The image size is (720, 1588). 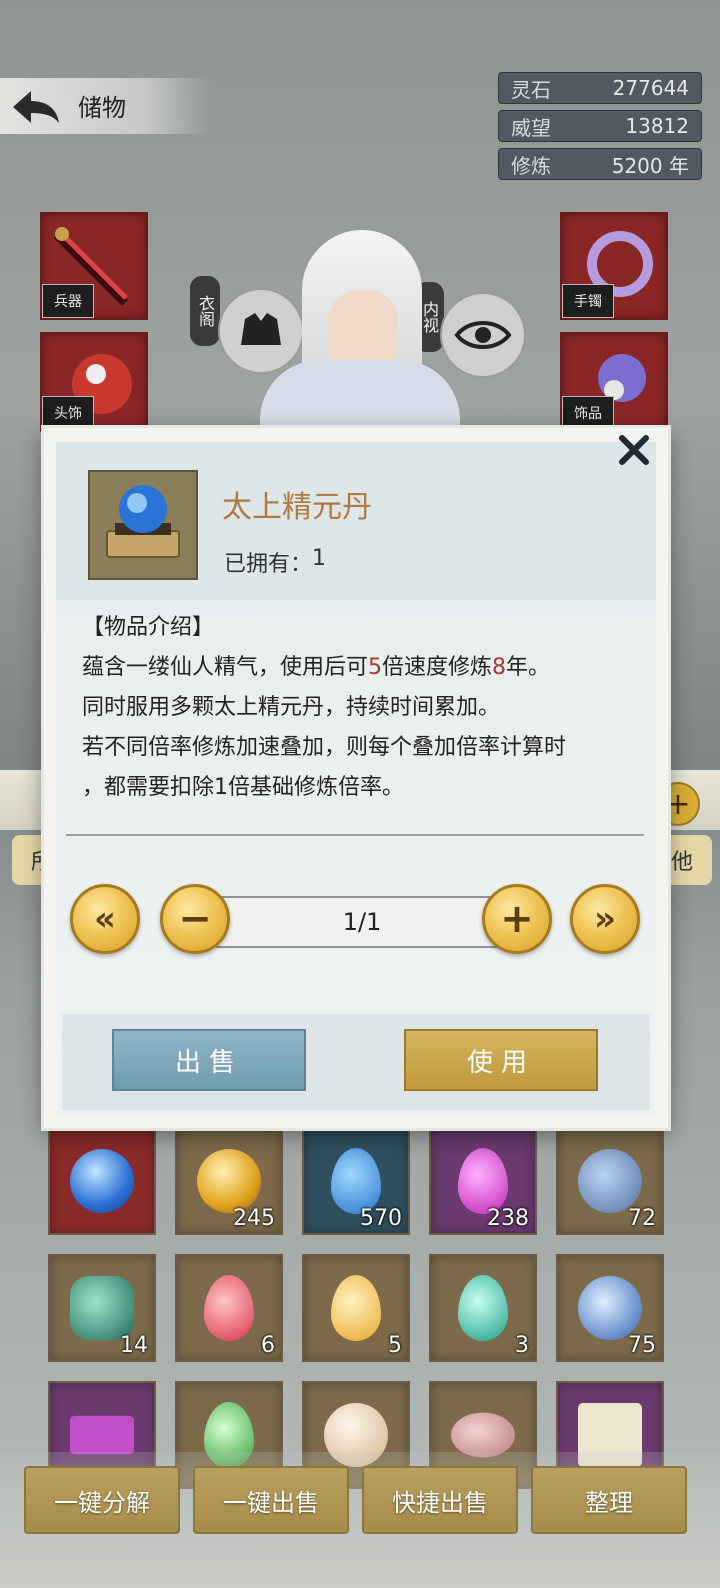 I want to click on quantity-display: 1/1, so click(x=362, y=922).